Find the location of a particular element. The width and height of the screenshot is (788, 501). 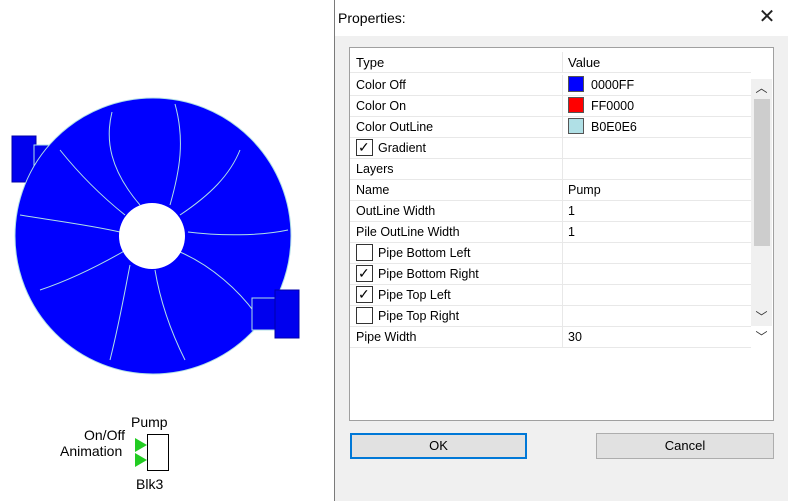

row-pipe-bottom-left: Pipe Bottom Left is located at coordinates (561, 253).